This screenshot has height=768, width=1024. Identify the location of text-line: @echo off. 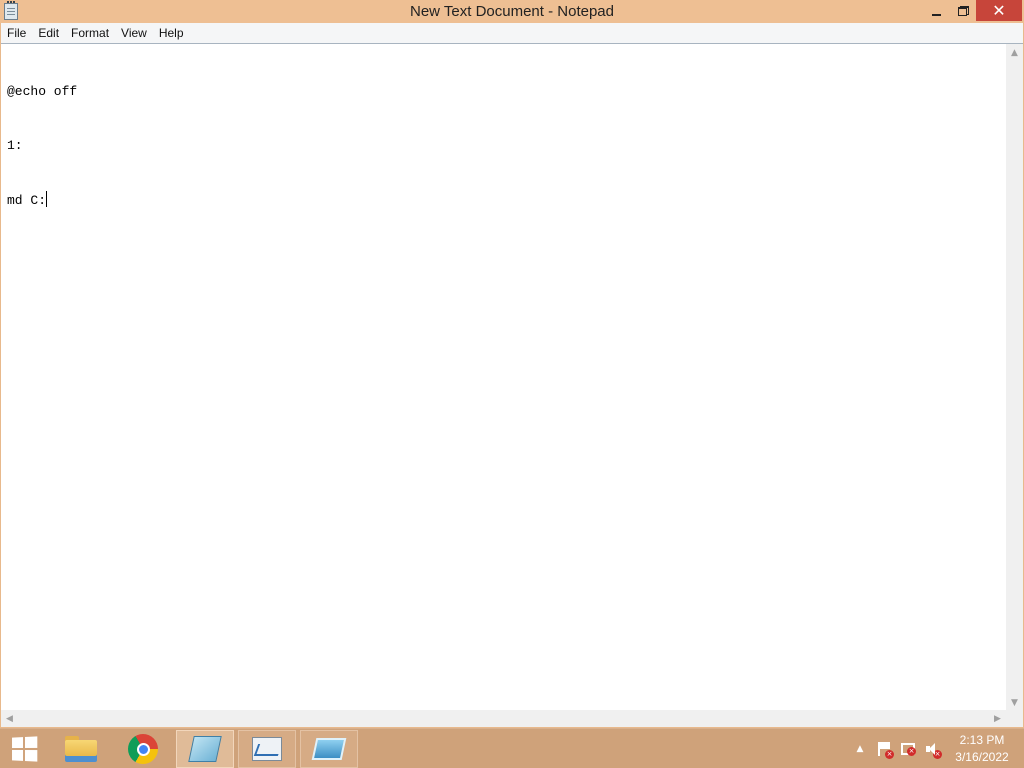
(42, 91).